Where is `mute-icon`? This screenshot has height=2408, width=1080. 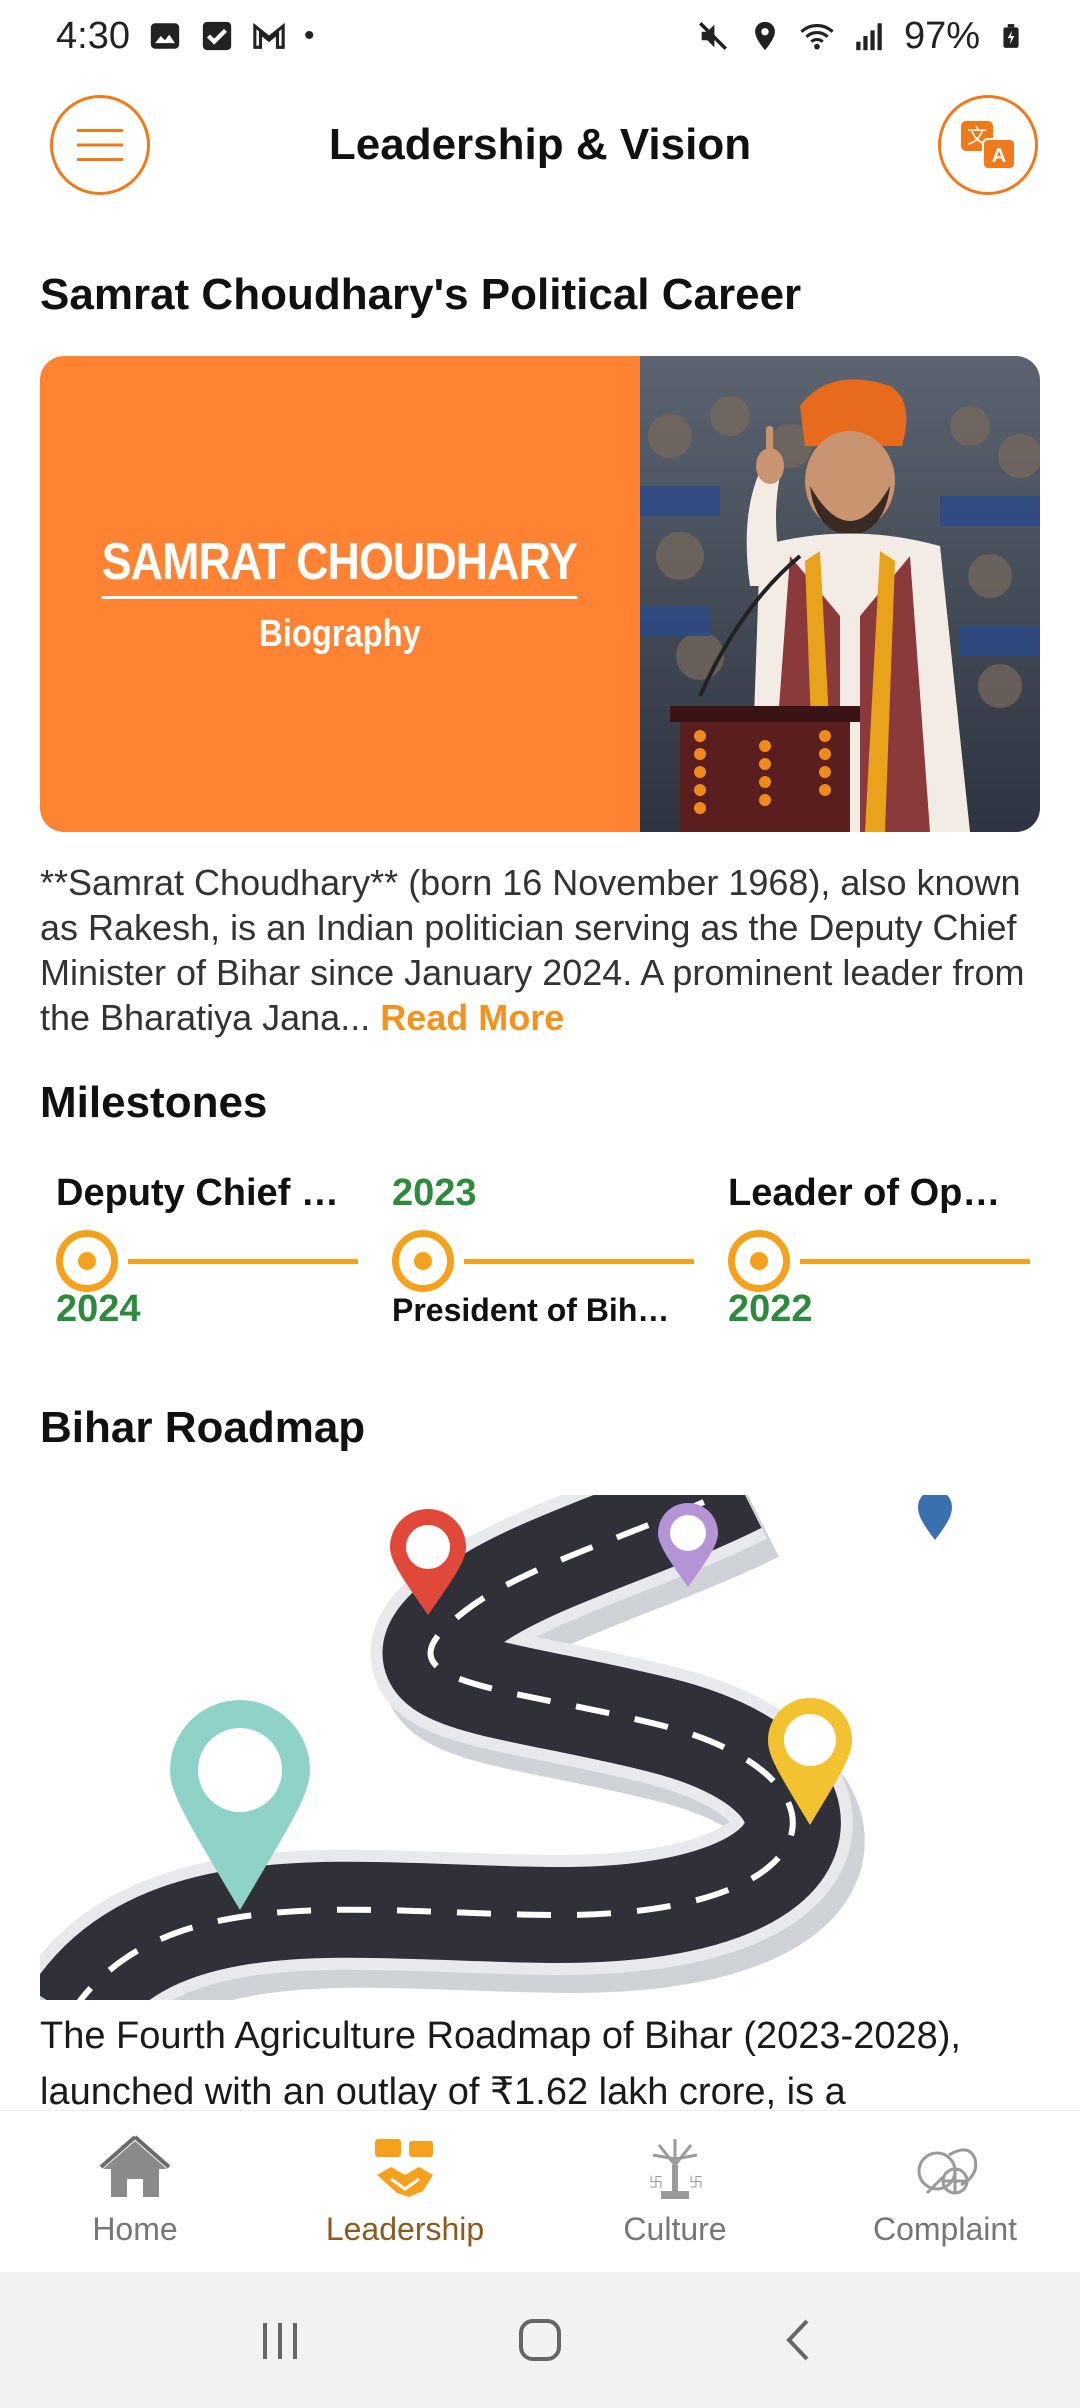
mute-icon is located at coordinates (712, 36).